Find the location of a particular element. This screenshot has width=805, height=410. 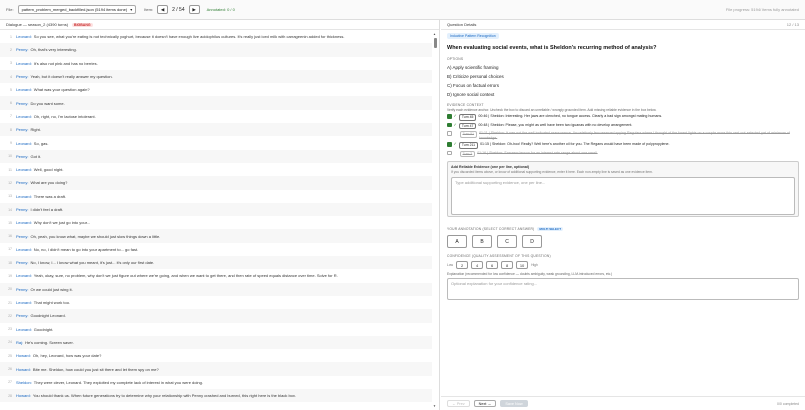

line-text: So, gas. is located at coordinates (41, 143).